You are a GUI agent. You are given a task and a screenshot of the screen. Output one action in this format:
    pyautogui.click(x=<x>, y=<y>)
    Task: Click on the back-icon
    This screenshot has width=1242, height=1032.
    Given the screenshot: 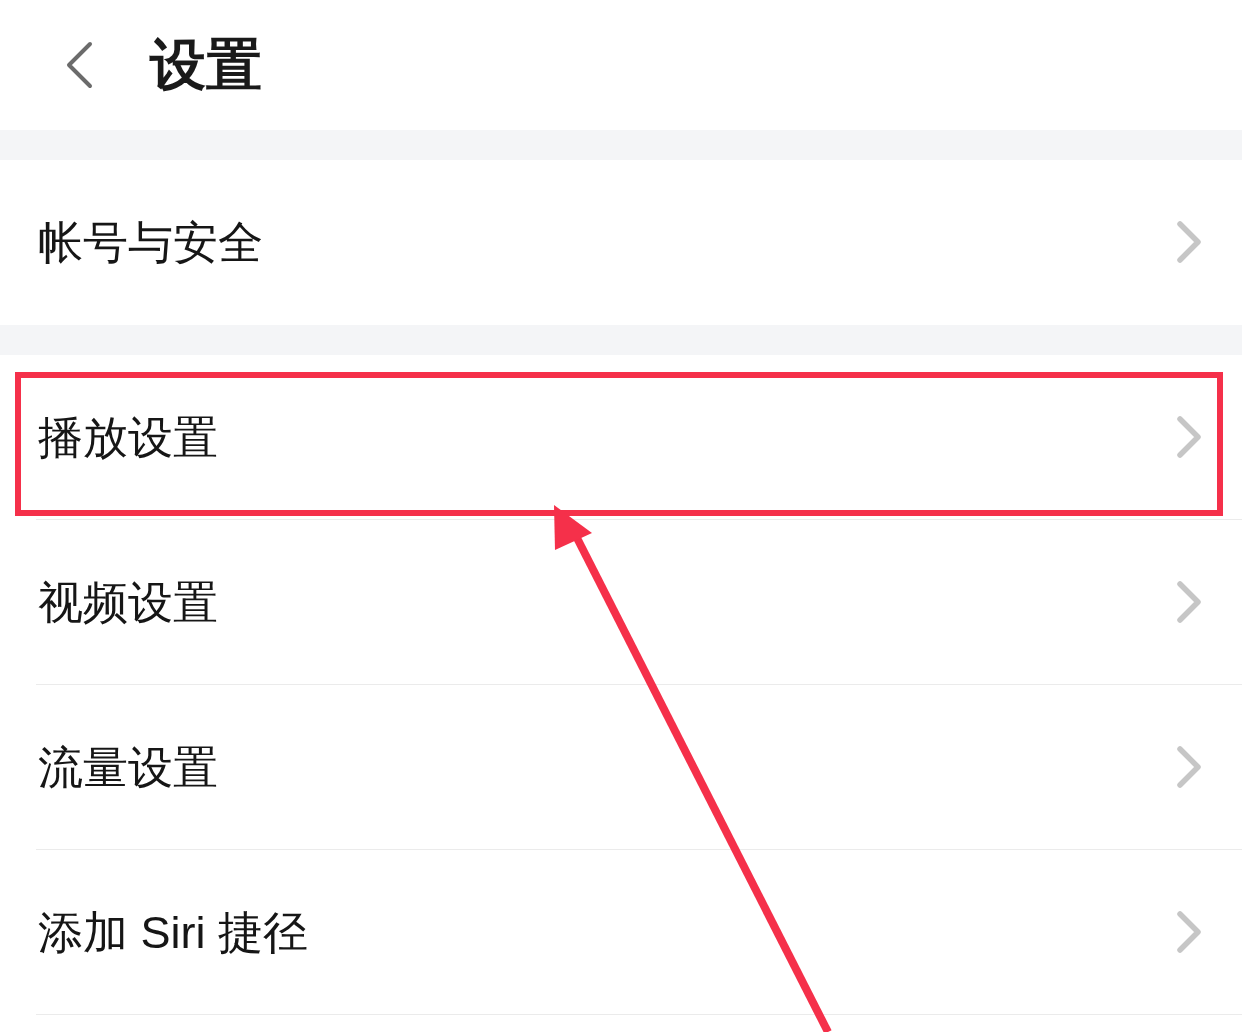 What is the action you would take?
    pyautogui.click(x=79, y=65)
    